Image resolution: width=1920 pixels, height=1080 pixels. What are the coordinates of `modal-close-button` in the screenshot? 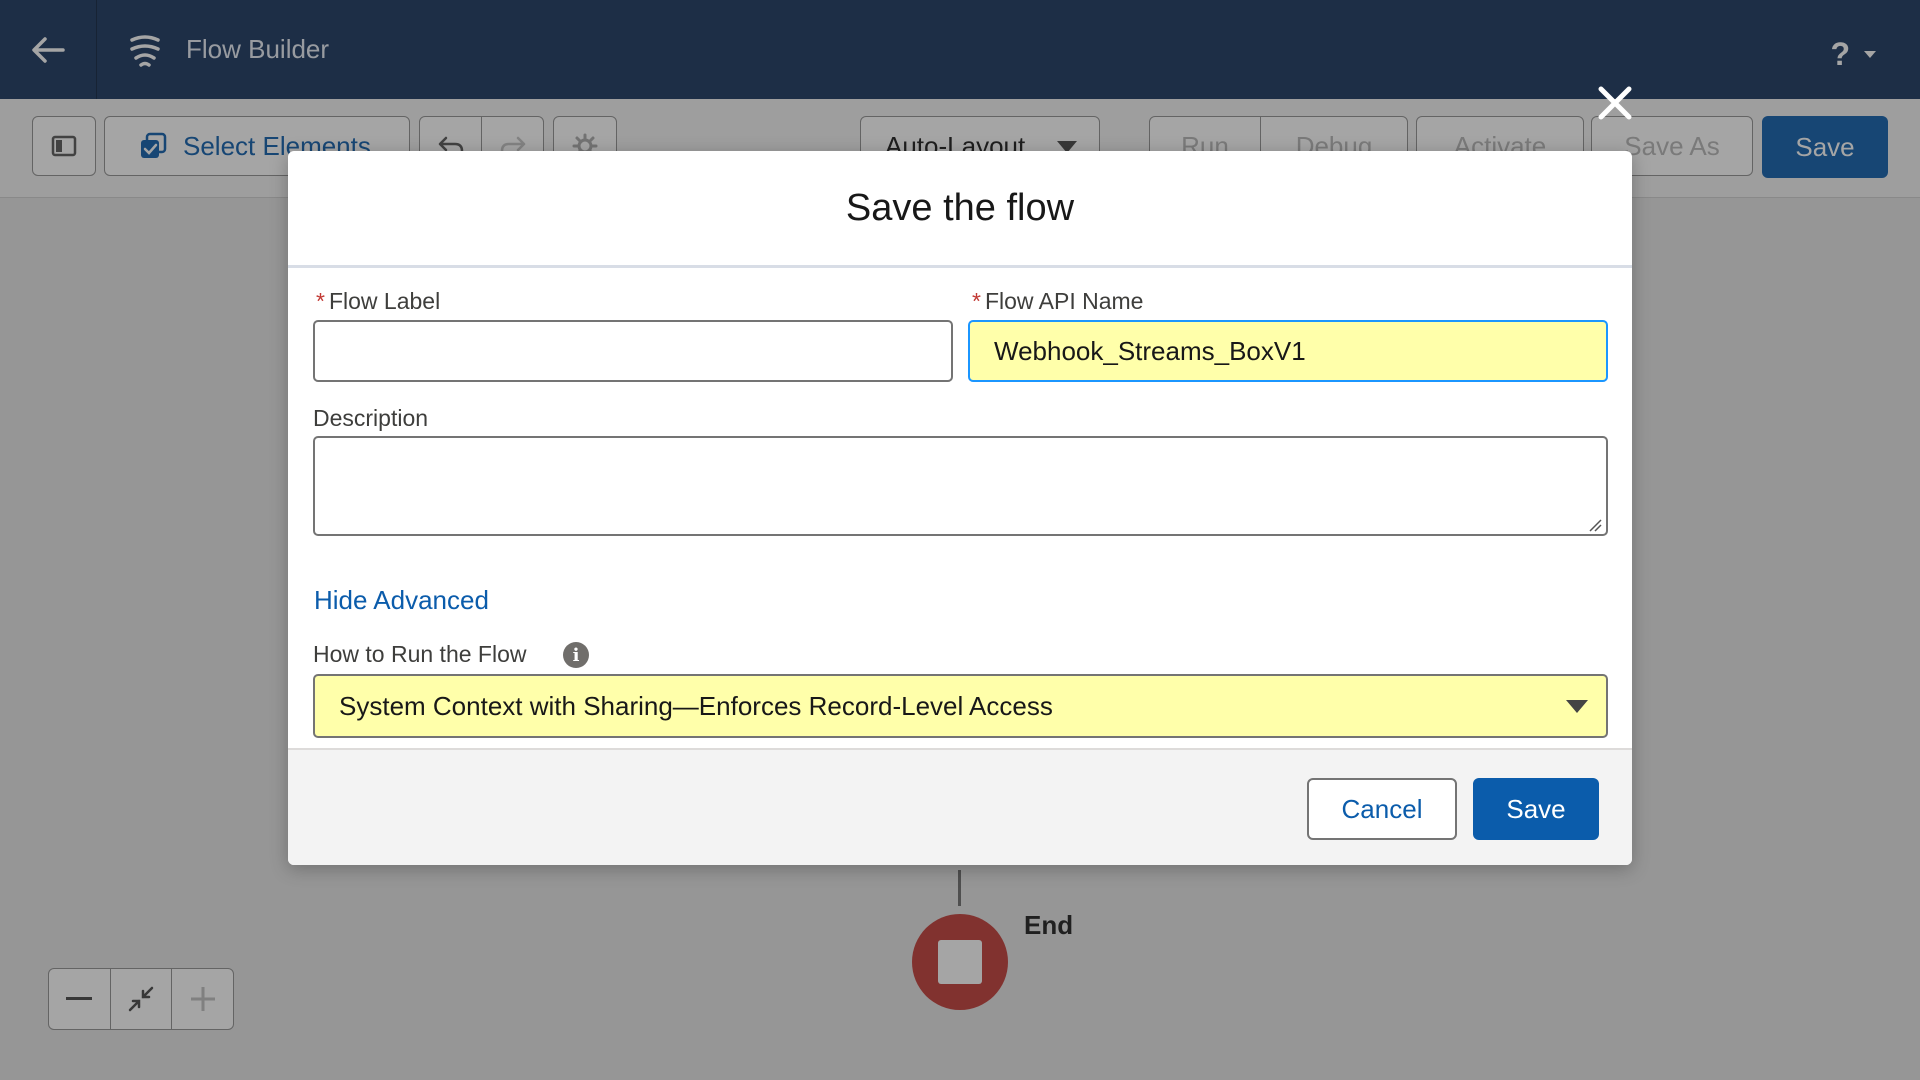 It's located at (1615, 103).